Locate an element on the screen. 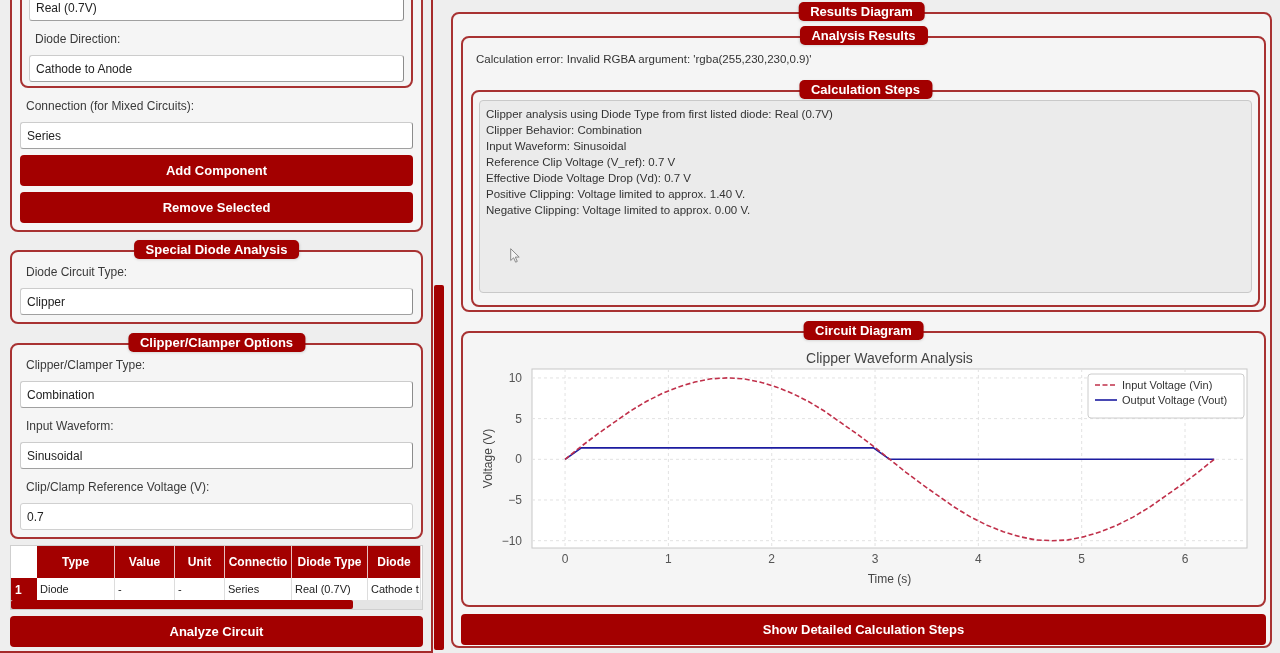  chart-title: Clipper Waveform Analysis is located at coordinates (889, 358).